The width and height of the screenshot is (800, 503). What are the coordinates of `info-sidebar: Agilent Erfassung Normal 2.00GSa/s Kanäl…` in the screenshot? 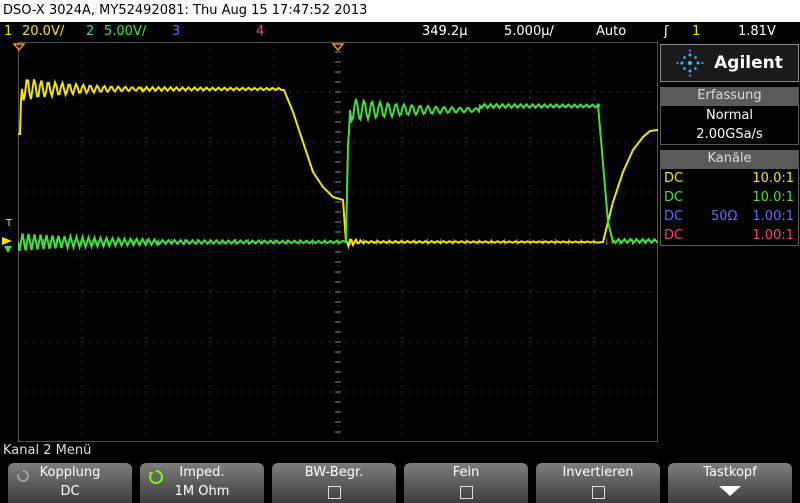 It's located at (729, 157).